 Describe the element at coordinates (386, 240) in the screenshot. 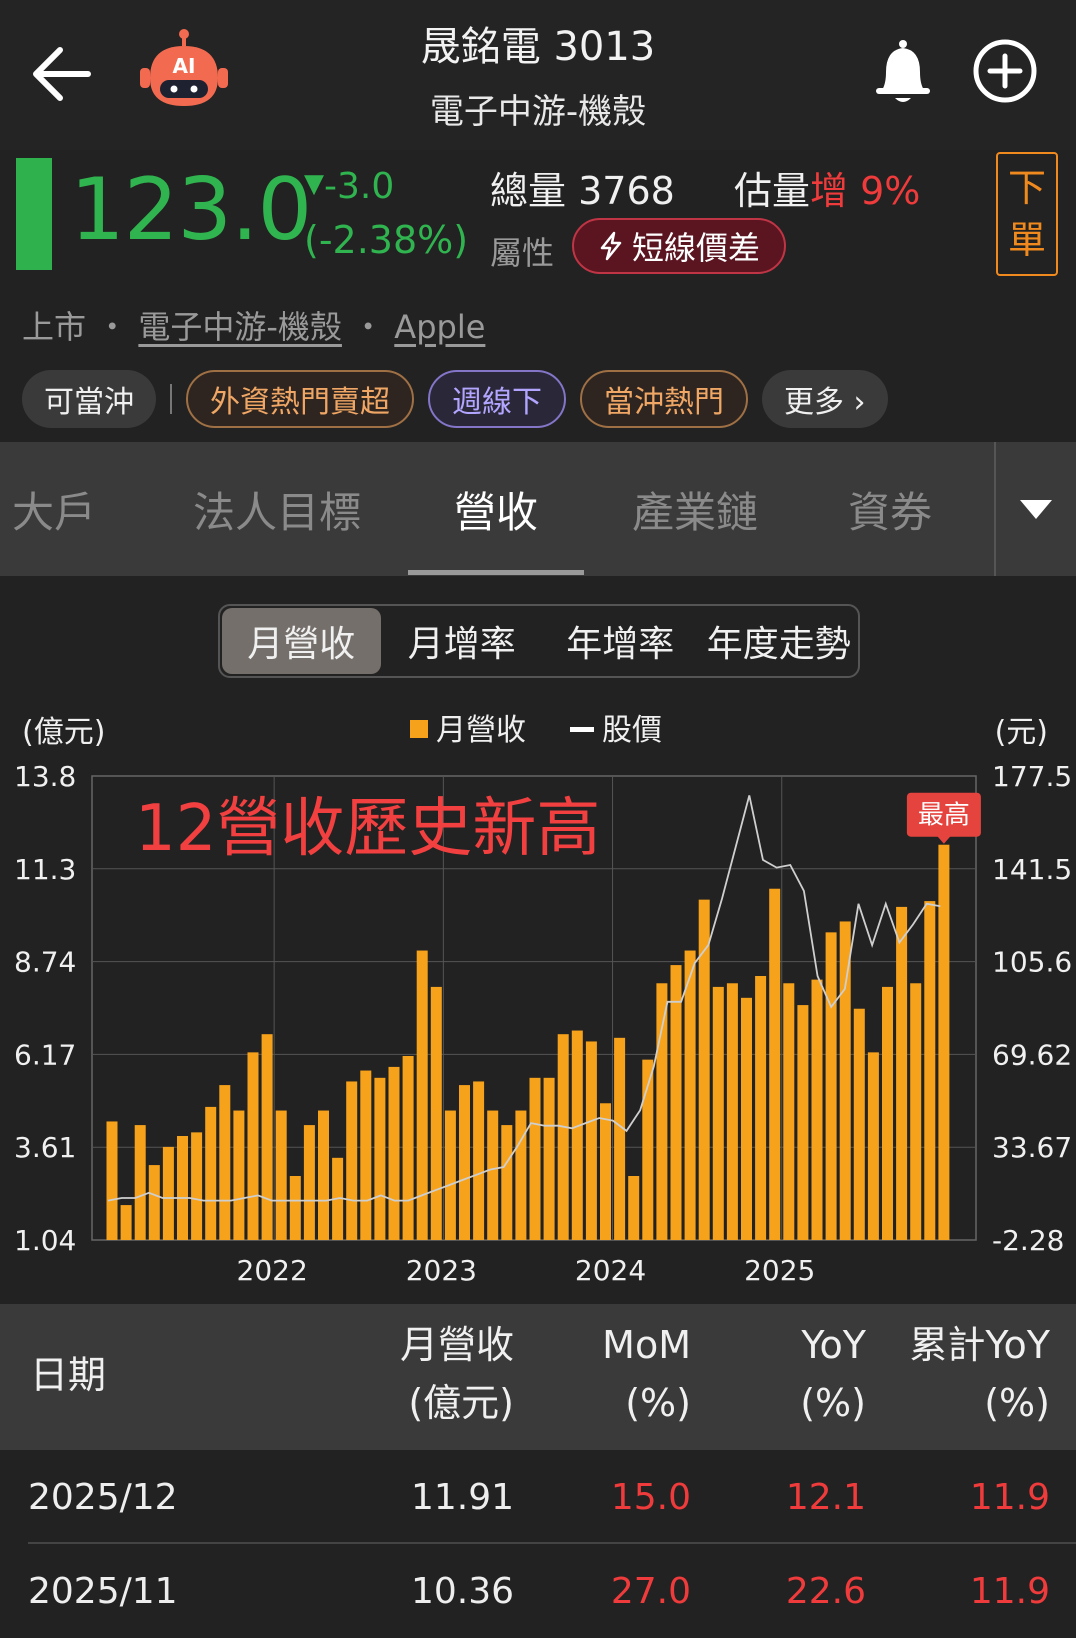

I see `price-change-pct: (-2.38%)` at that location.